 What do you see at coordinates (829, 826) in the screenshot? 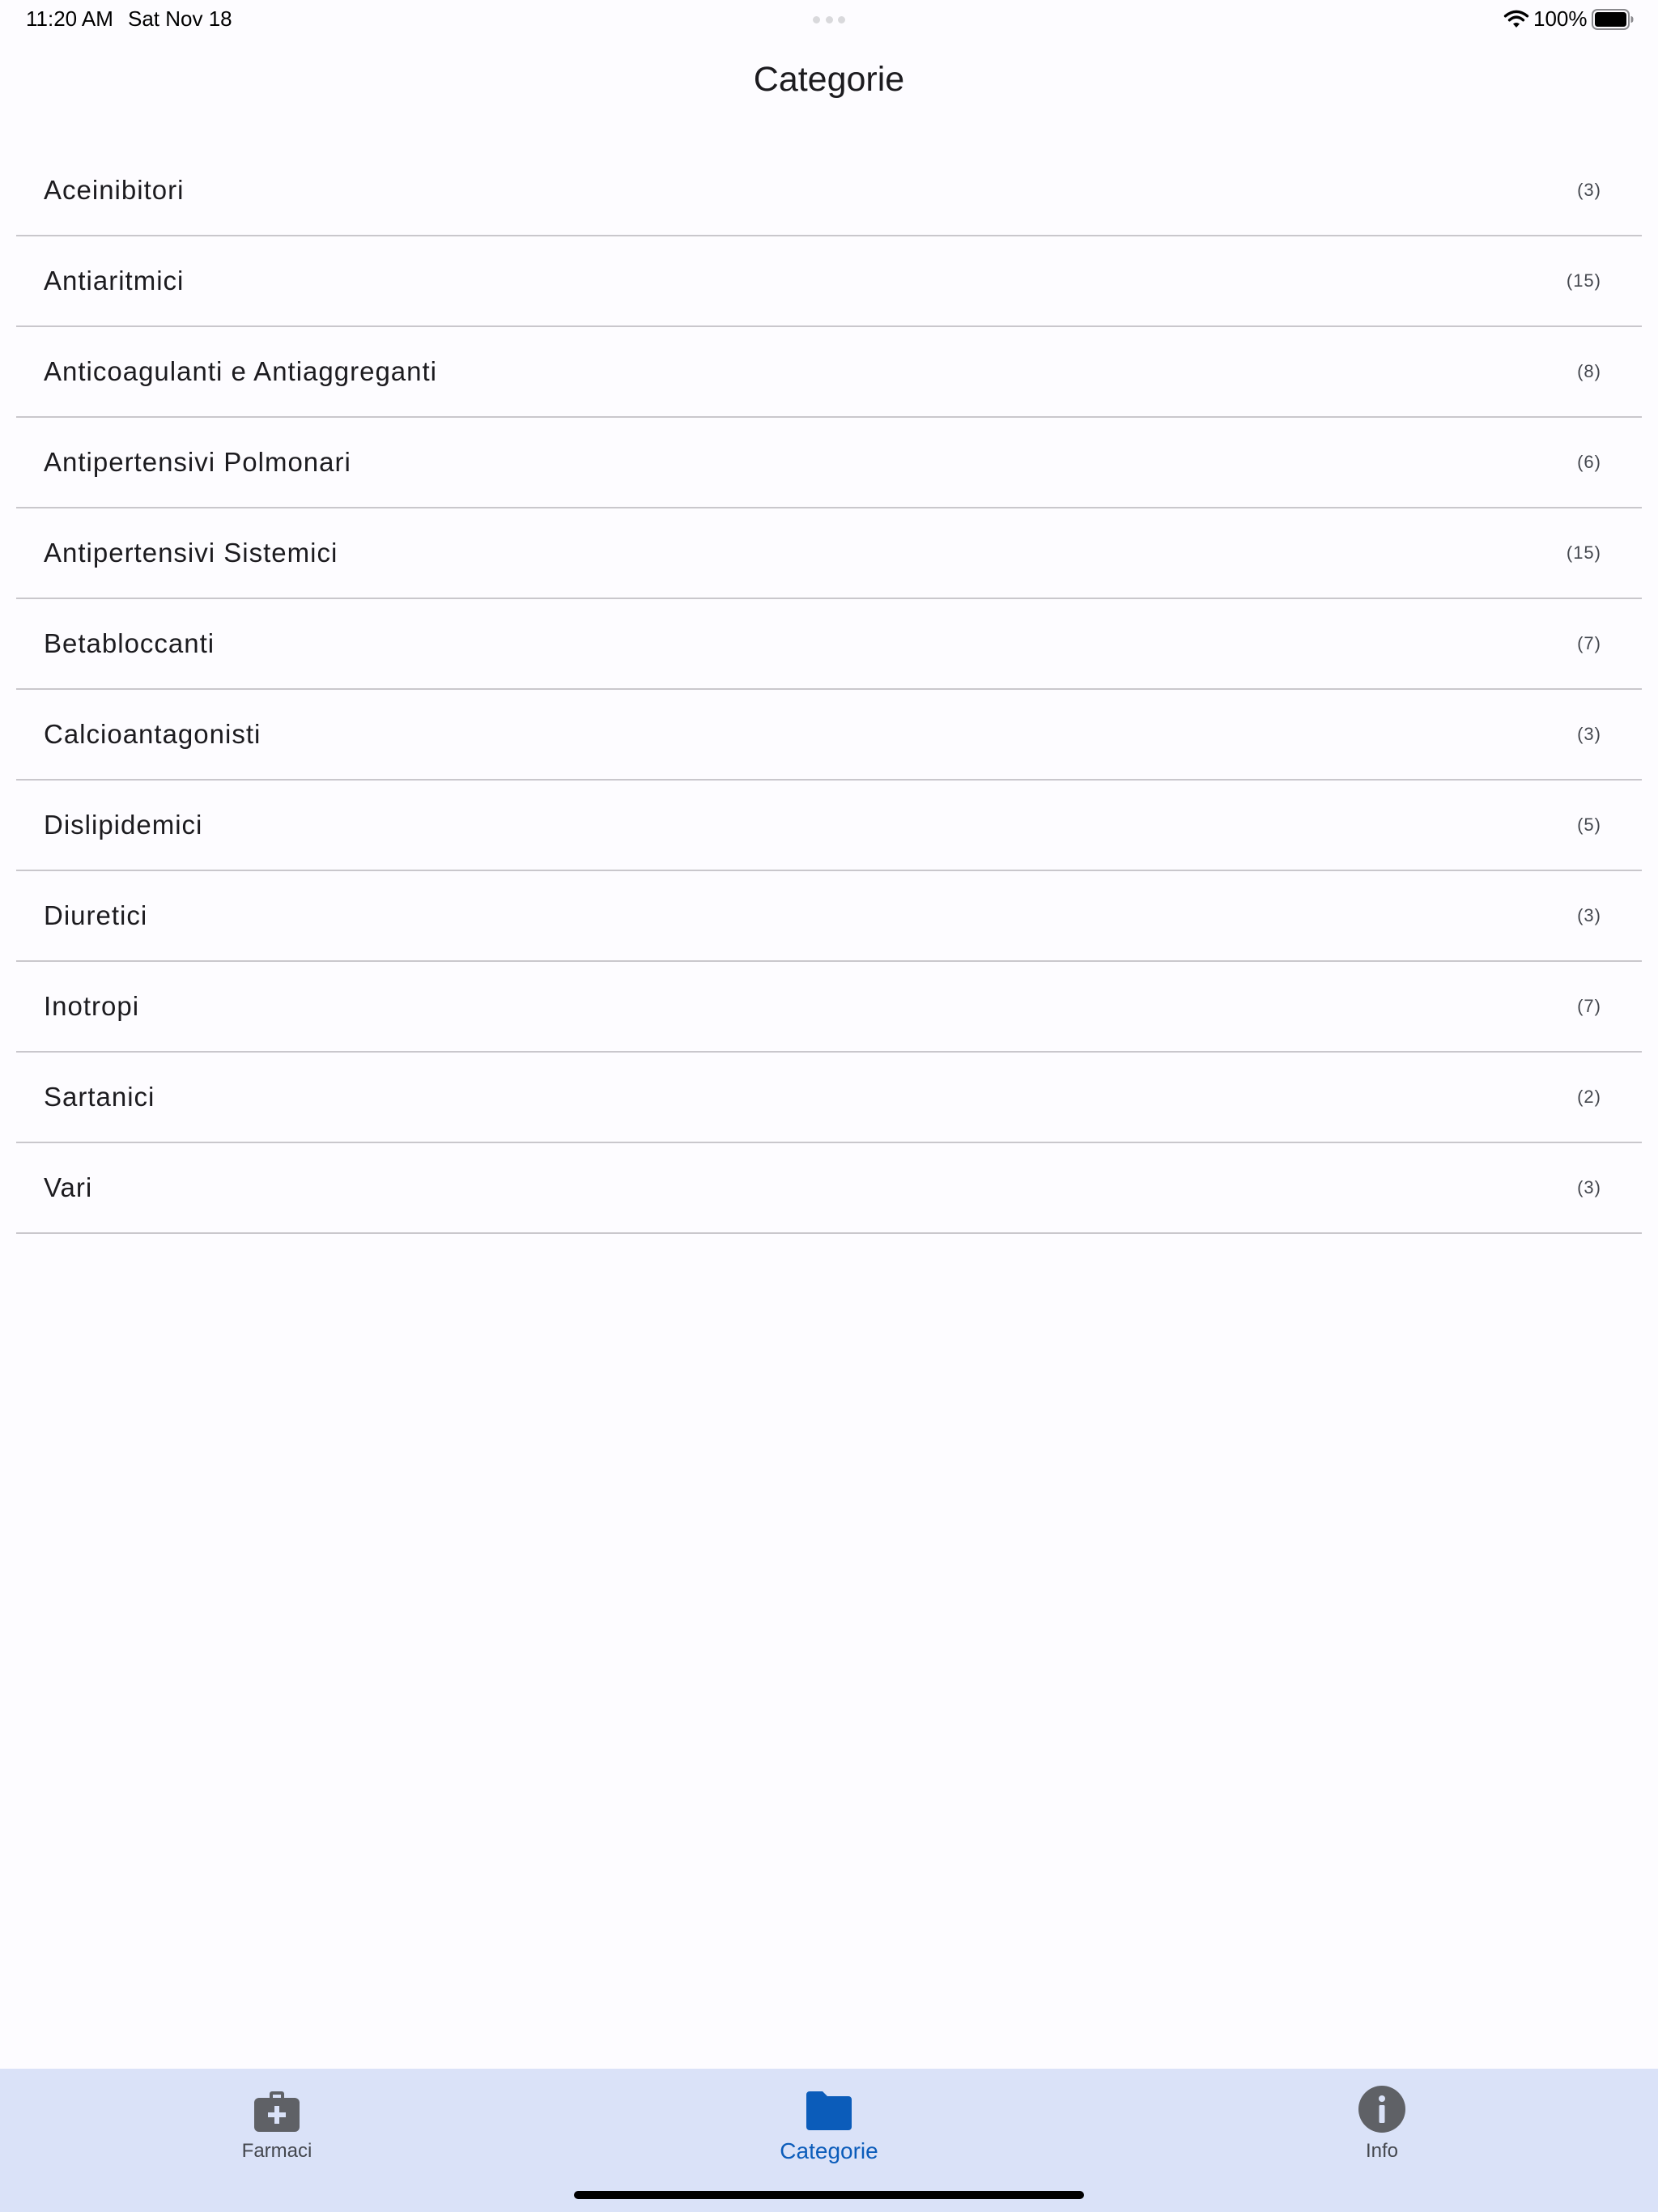
I see `category-row: Dislipidemici (5)` at bounding box center [829, 826].